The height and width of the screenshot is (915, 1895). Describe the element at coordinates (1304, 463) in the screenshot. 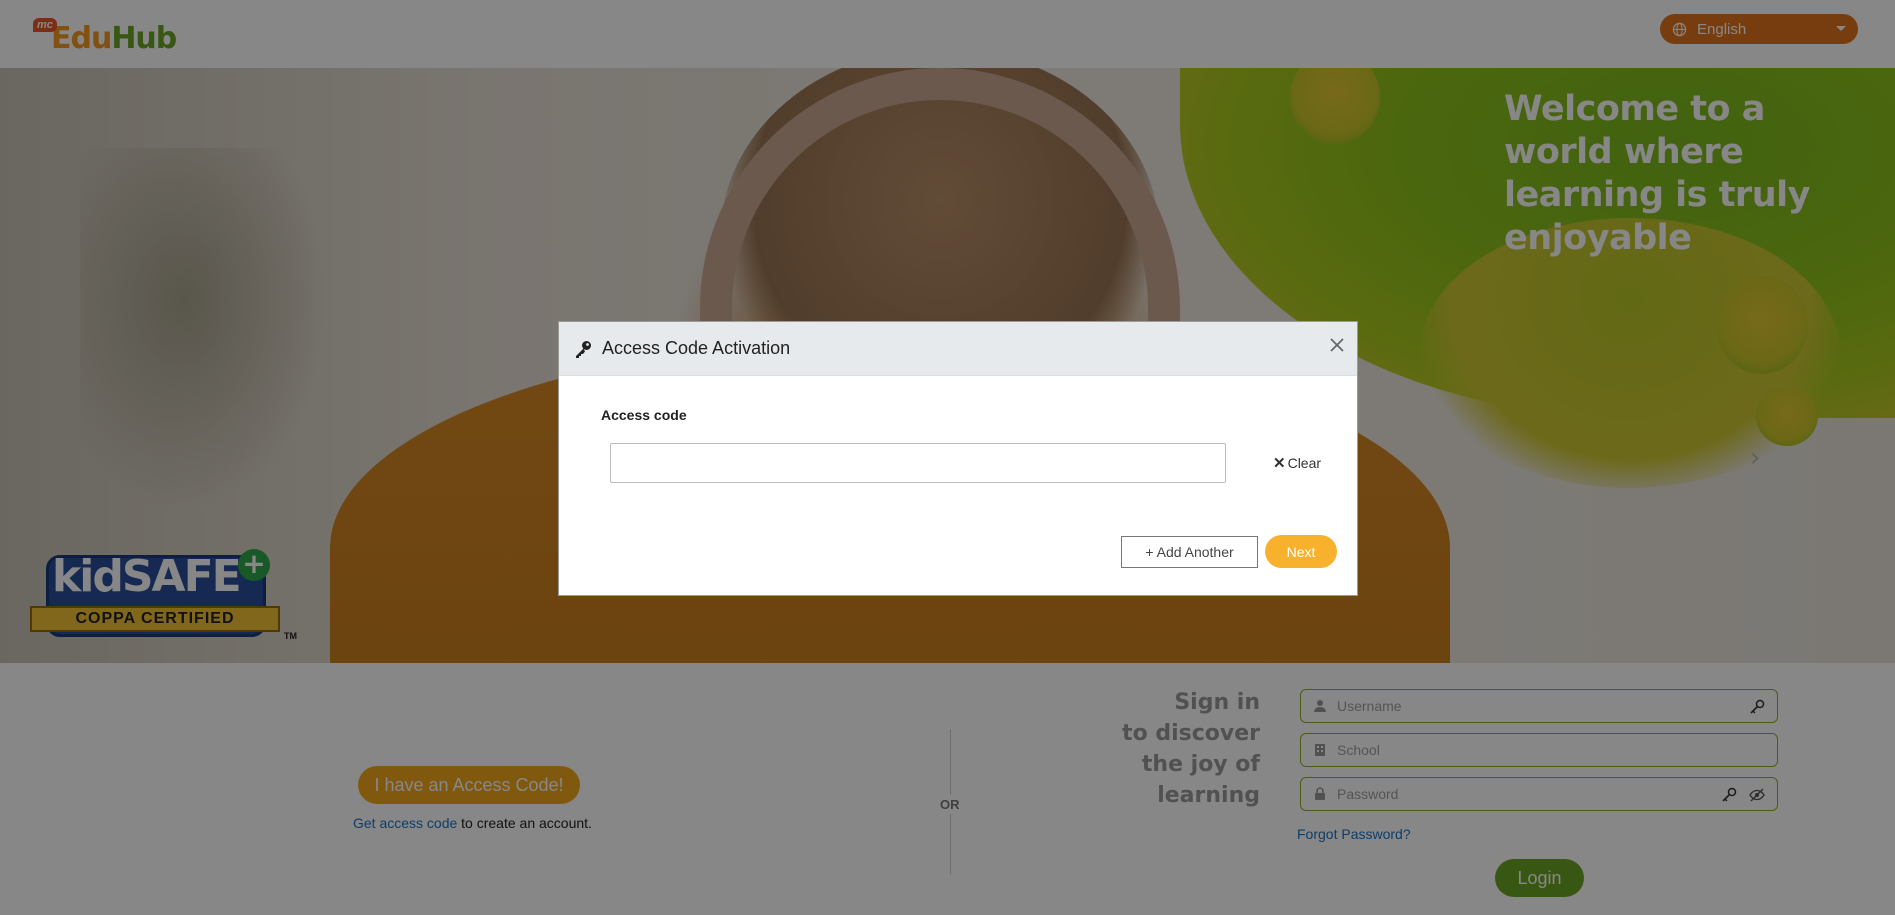

I see `clear-label: Clear` at that location.